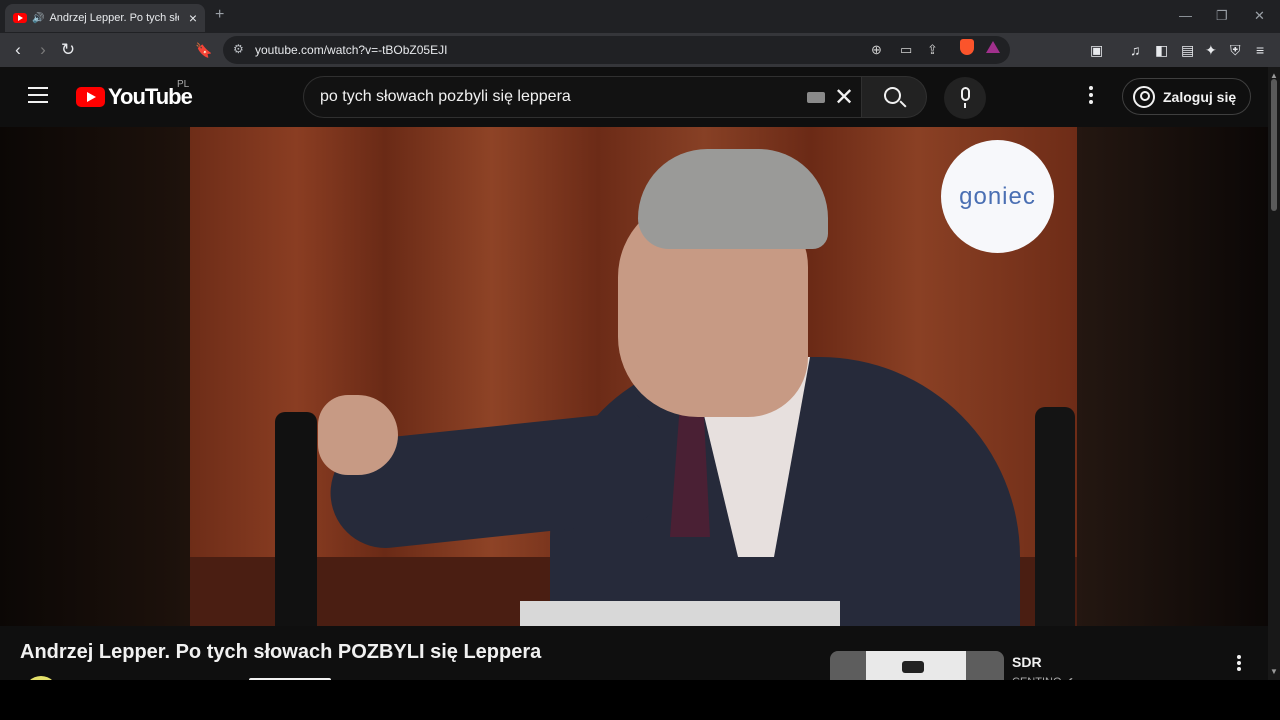  What do you see at coordinates (1135, 50) in the screenshot?
I see `media-icon: ♫` at bounding box center [1135, 50].